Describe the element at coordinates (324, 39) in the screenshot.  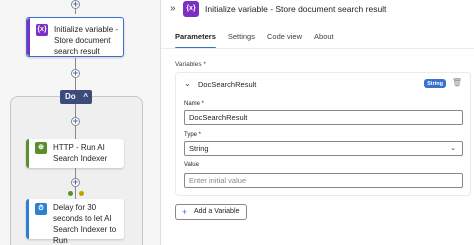
I see `tab-about: About` at that location.